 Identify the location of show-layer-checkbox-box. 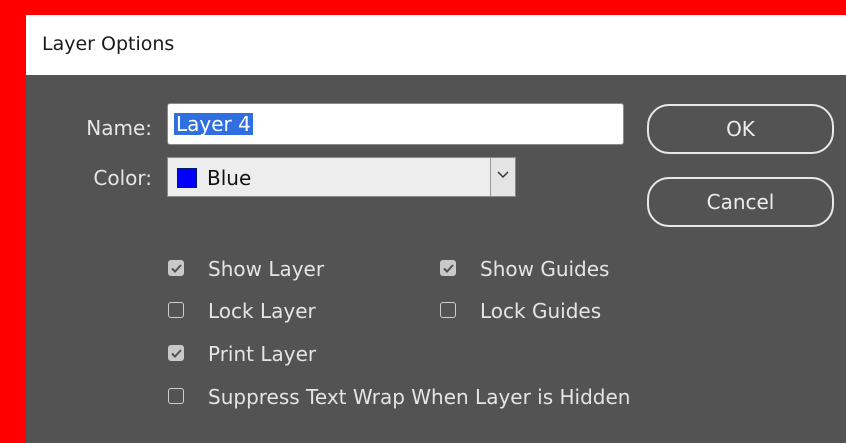
(176, 268).